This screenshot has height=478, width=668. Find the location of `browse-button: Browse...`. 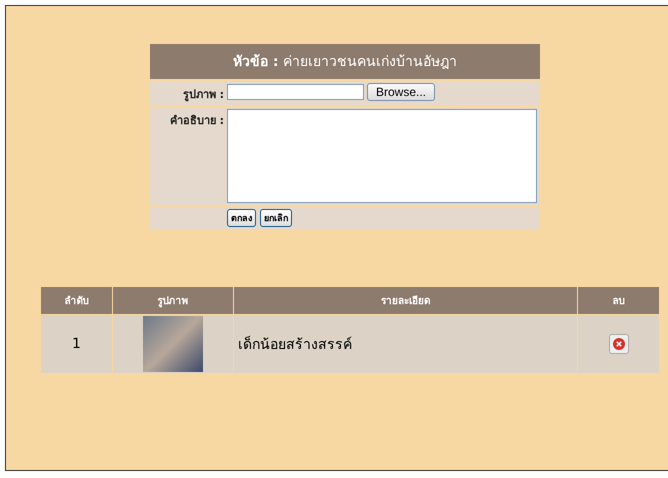

browse-button: Browse... is located at coordinates (401, 92).